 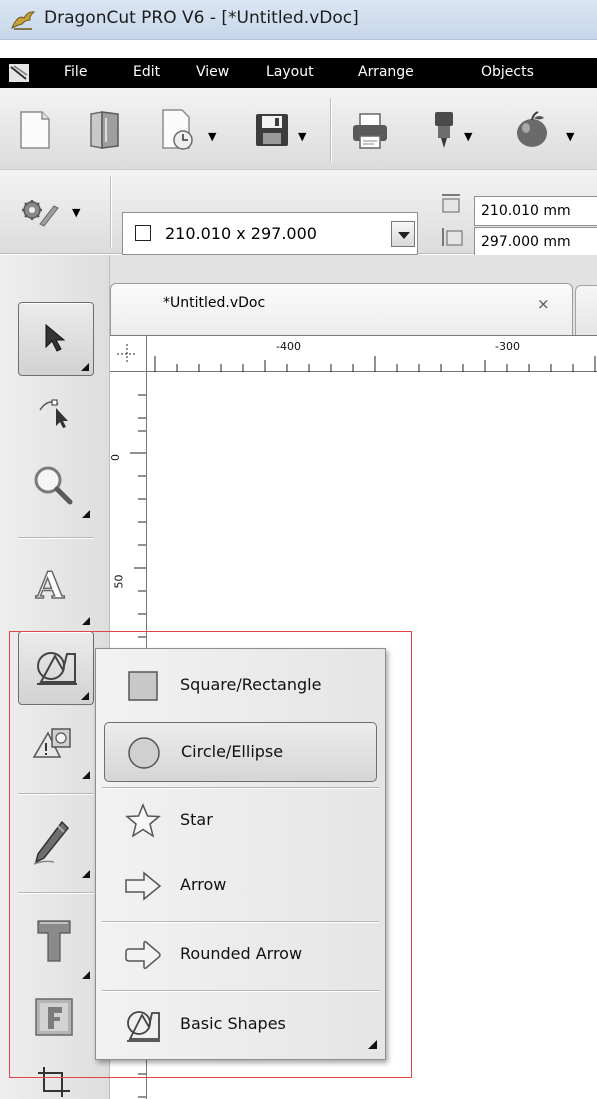 What do you see at coordinates (143, 686) in the screenshot?
I see `square-icon` at bounding box center [143, 686].